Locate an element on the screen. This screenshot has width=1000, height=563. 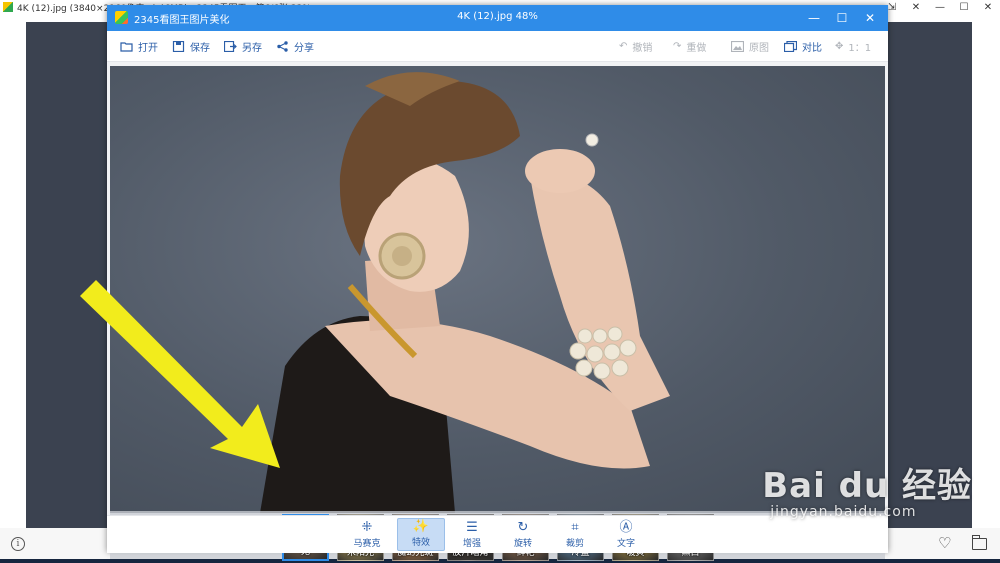
compare-icon is located at coordinates (790, 46).